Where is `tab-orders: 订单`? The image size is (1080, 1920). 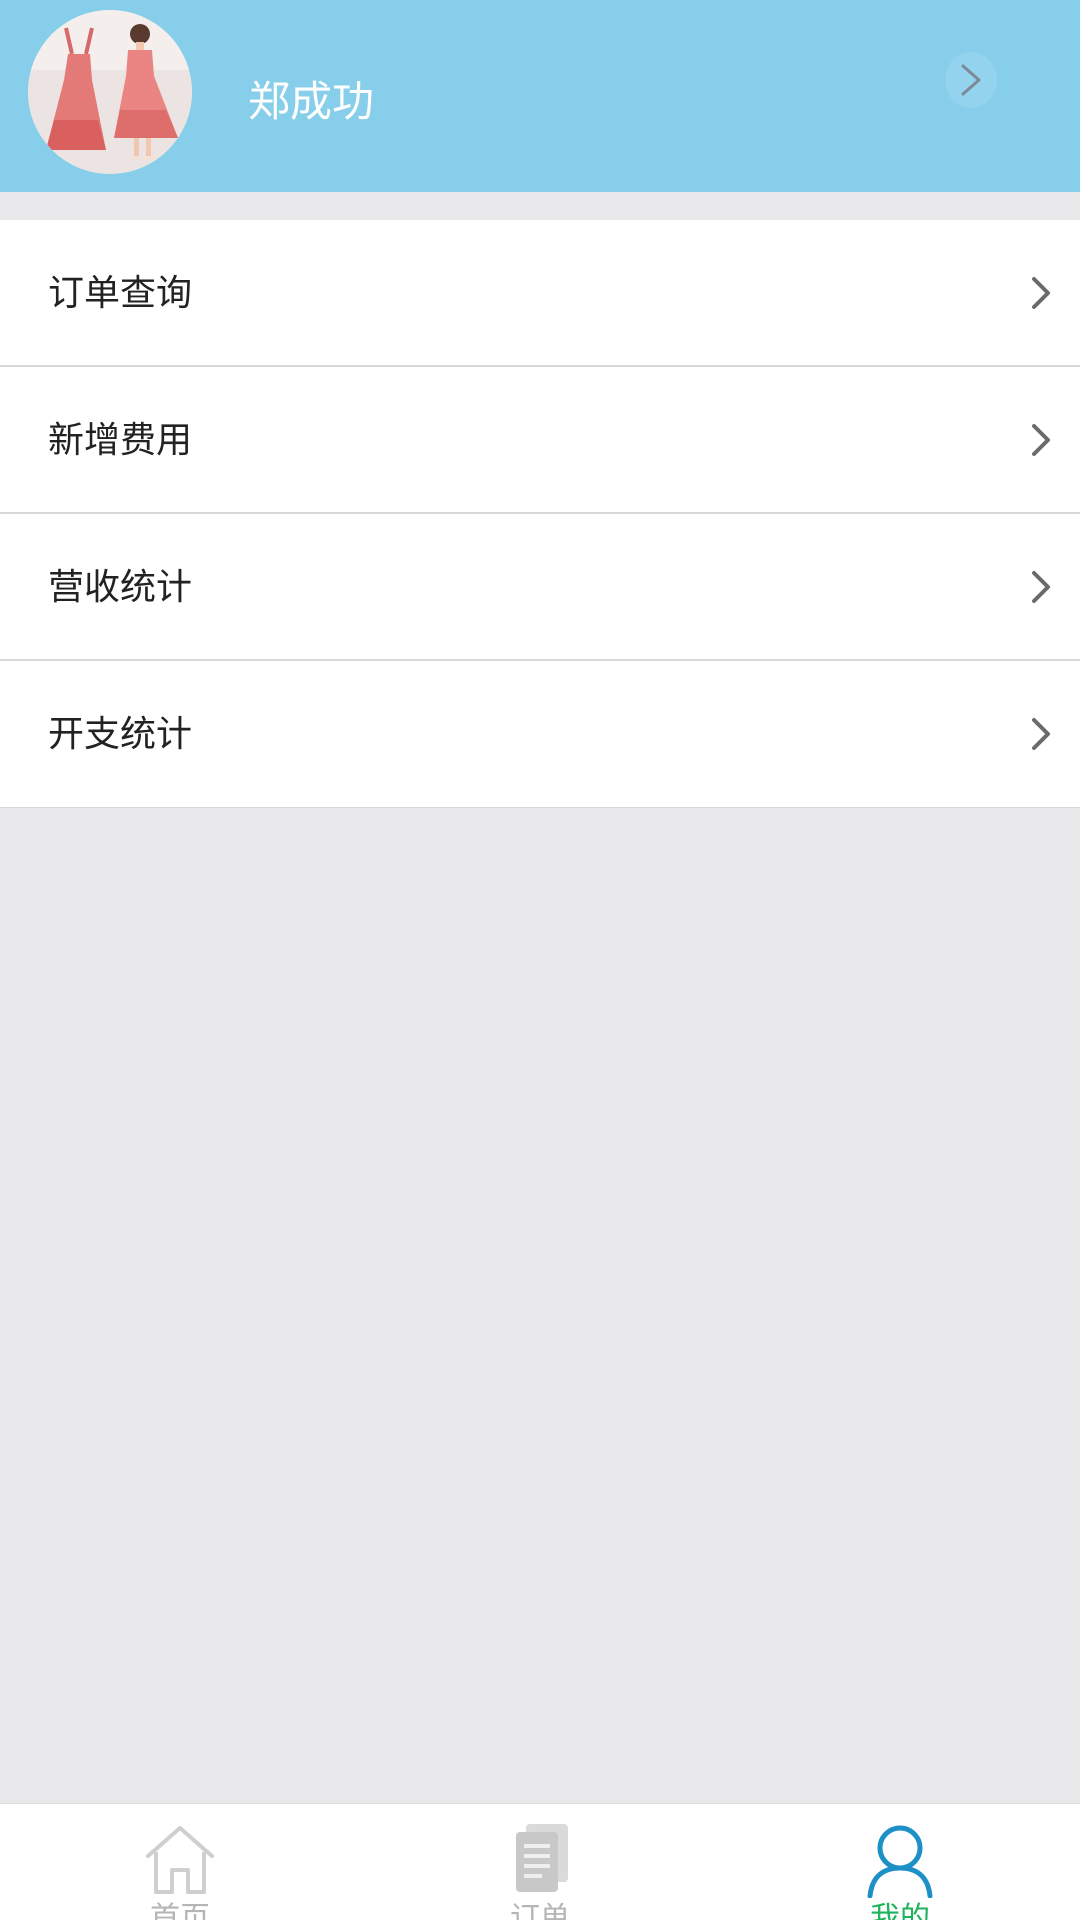
tab-orders: 订单 is located at coordinates (540, 1862).